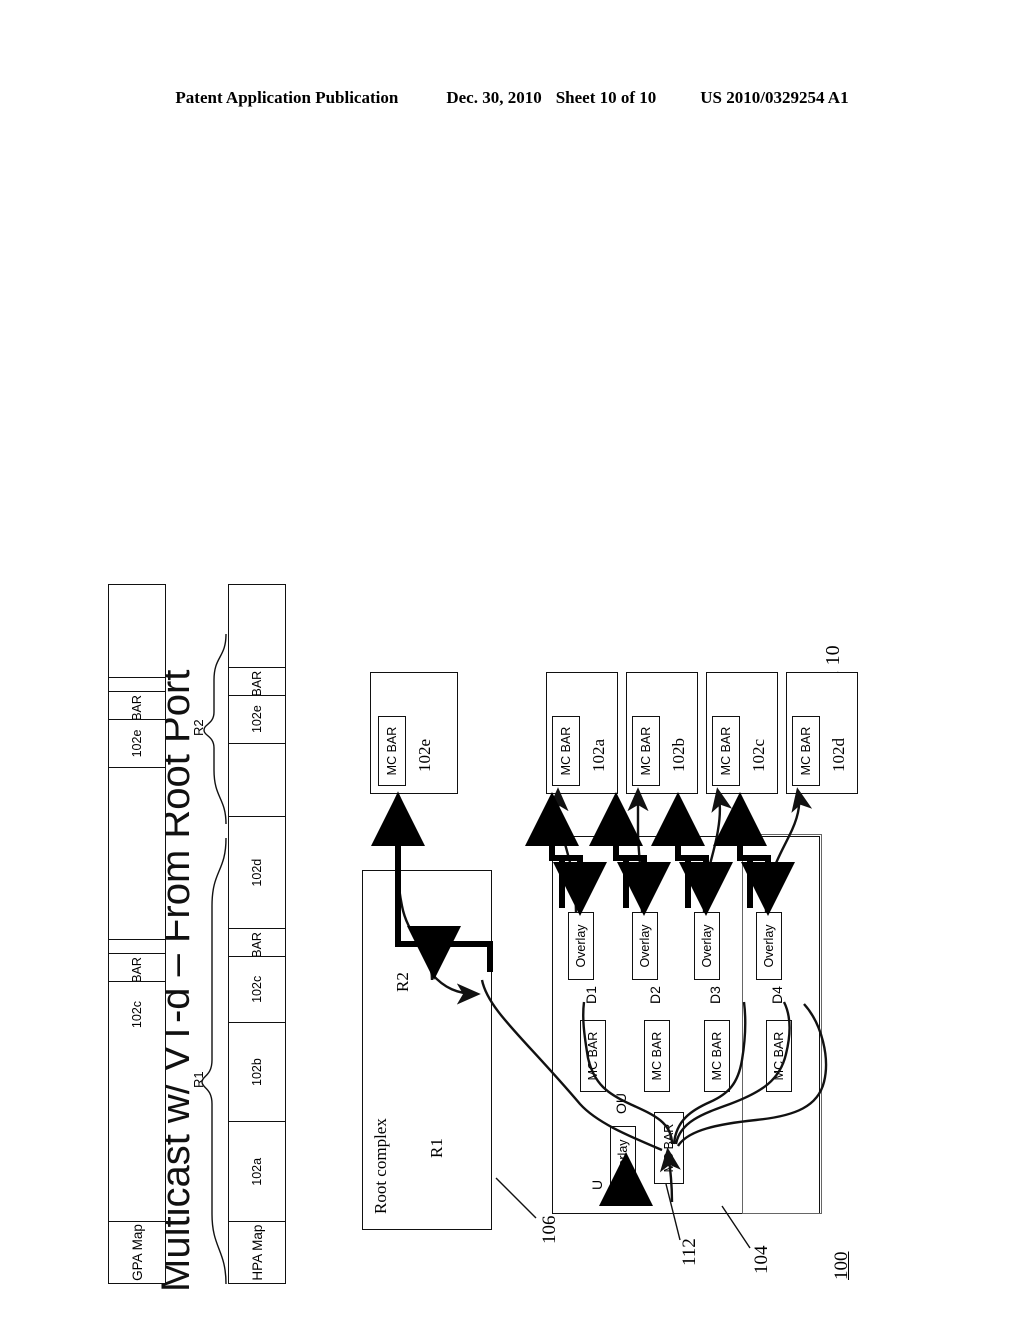 Image resolution: width=1024 pixels, height=1320 pixels. I want to click on pub-header-number: US 2010/0329254 A1, so click(774, 97).